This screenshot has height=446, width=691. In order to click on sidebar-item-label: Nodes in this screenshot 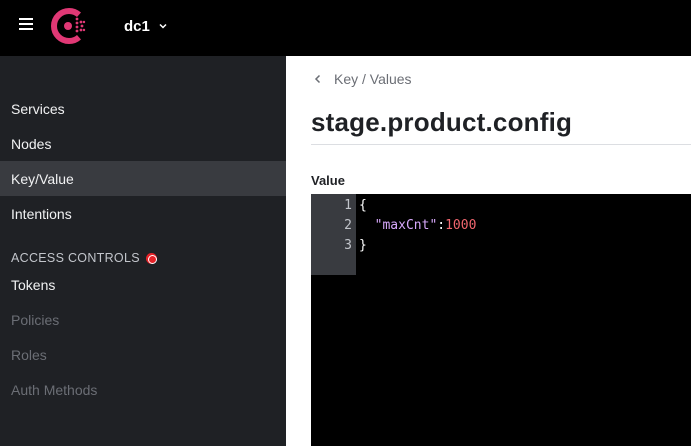, I will do `click(31, 143)`.